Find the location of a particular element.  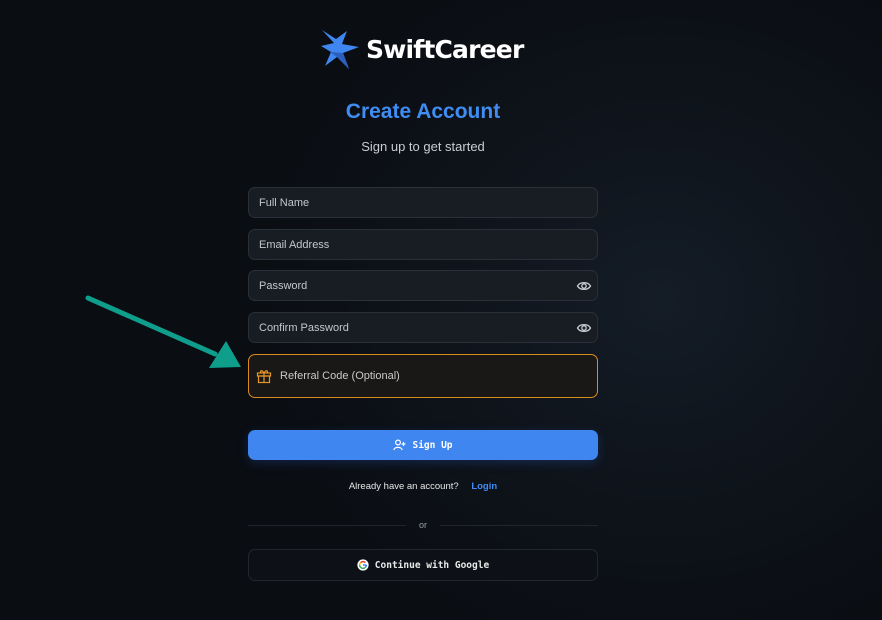

email-field is located at coordinates (423, 244).